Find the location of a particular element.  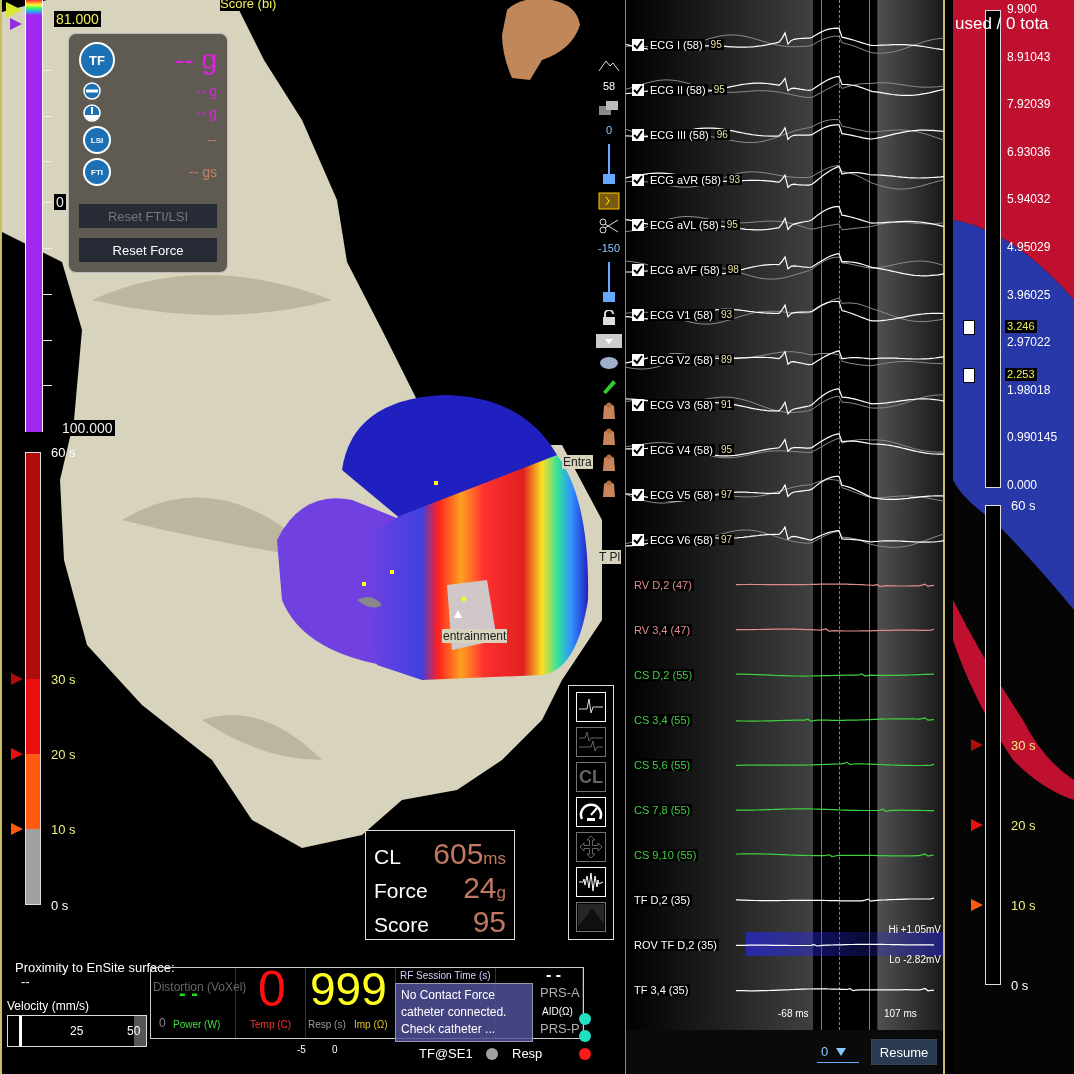

resp-label: Resp (s) is located at coordinates (327, 1024).